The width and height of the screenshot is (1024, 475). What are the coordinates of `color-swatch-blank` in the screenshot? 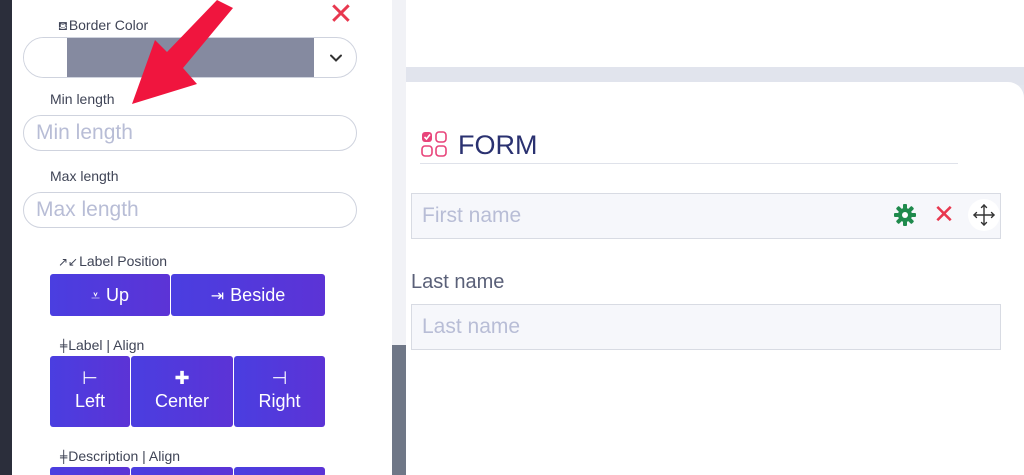 It's located at (45, 57).